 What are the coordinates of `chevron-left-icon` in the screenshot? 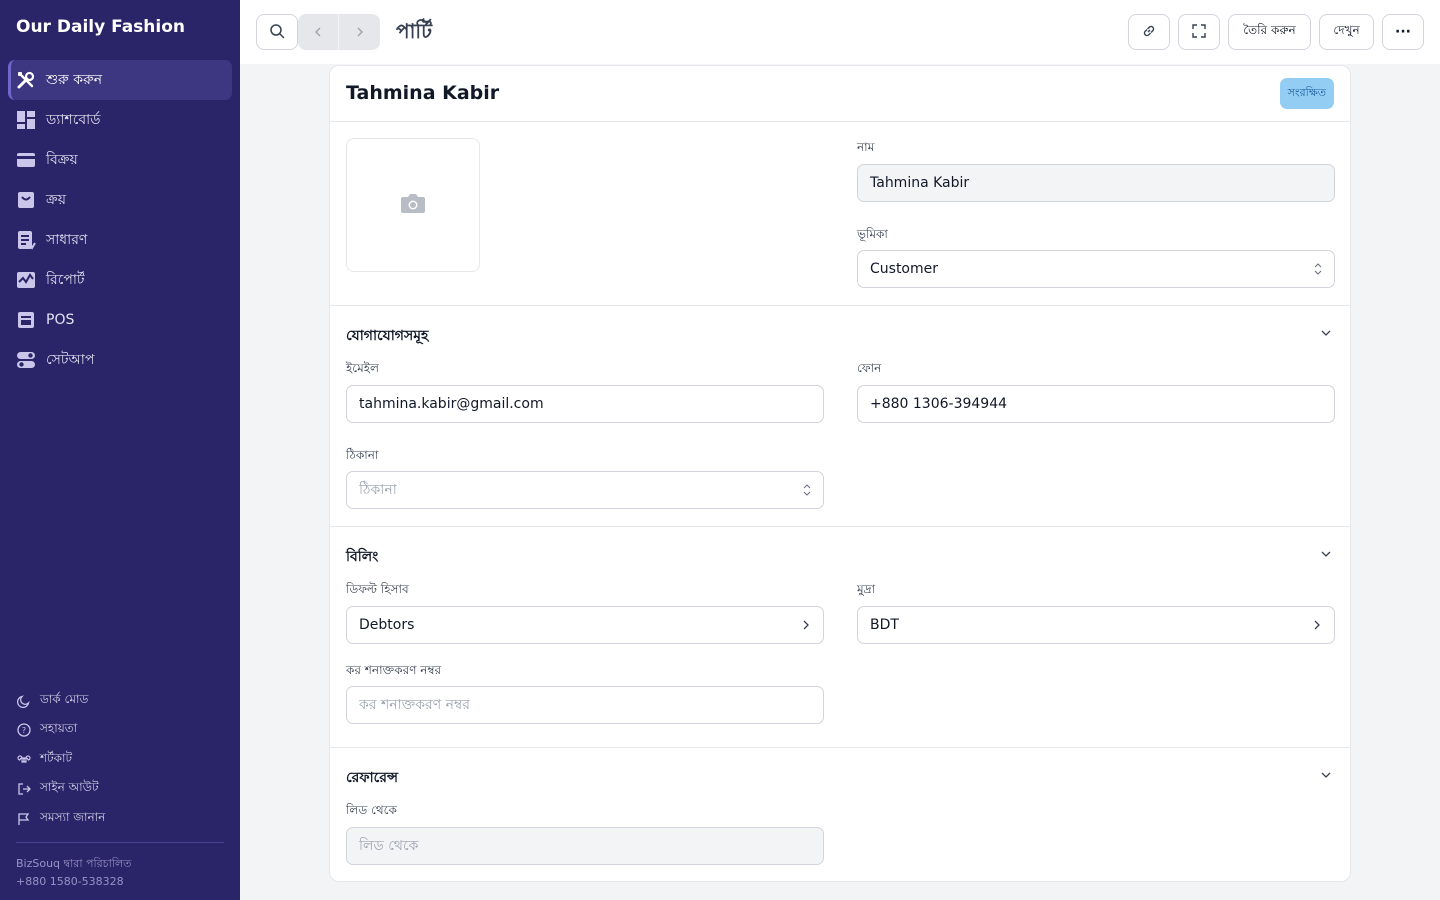 It's located at (318, 32).